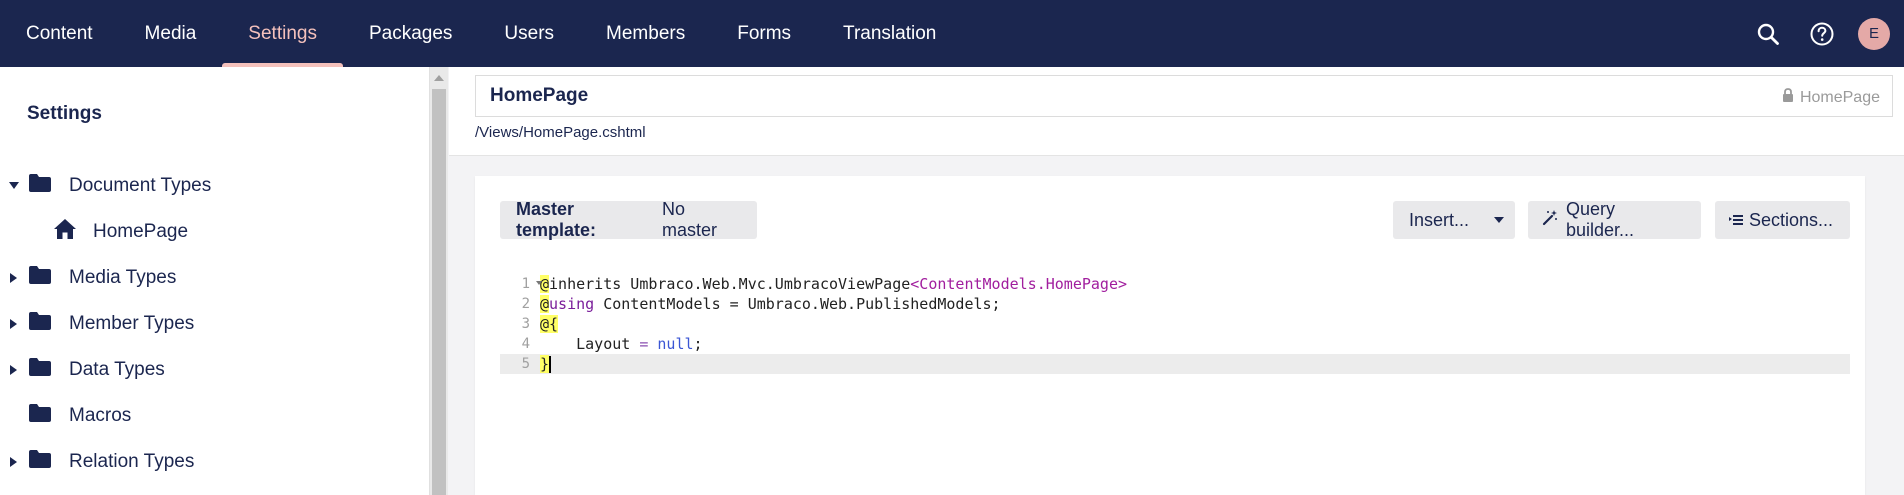 This screenshot has height=495, width=1904. Describe the element at coordinates (282, 33) in the screenshot. I see `nav-settings: Settings` at that location.